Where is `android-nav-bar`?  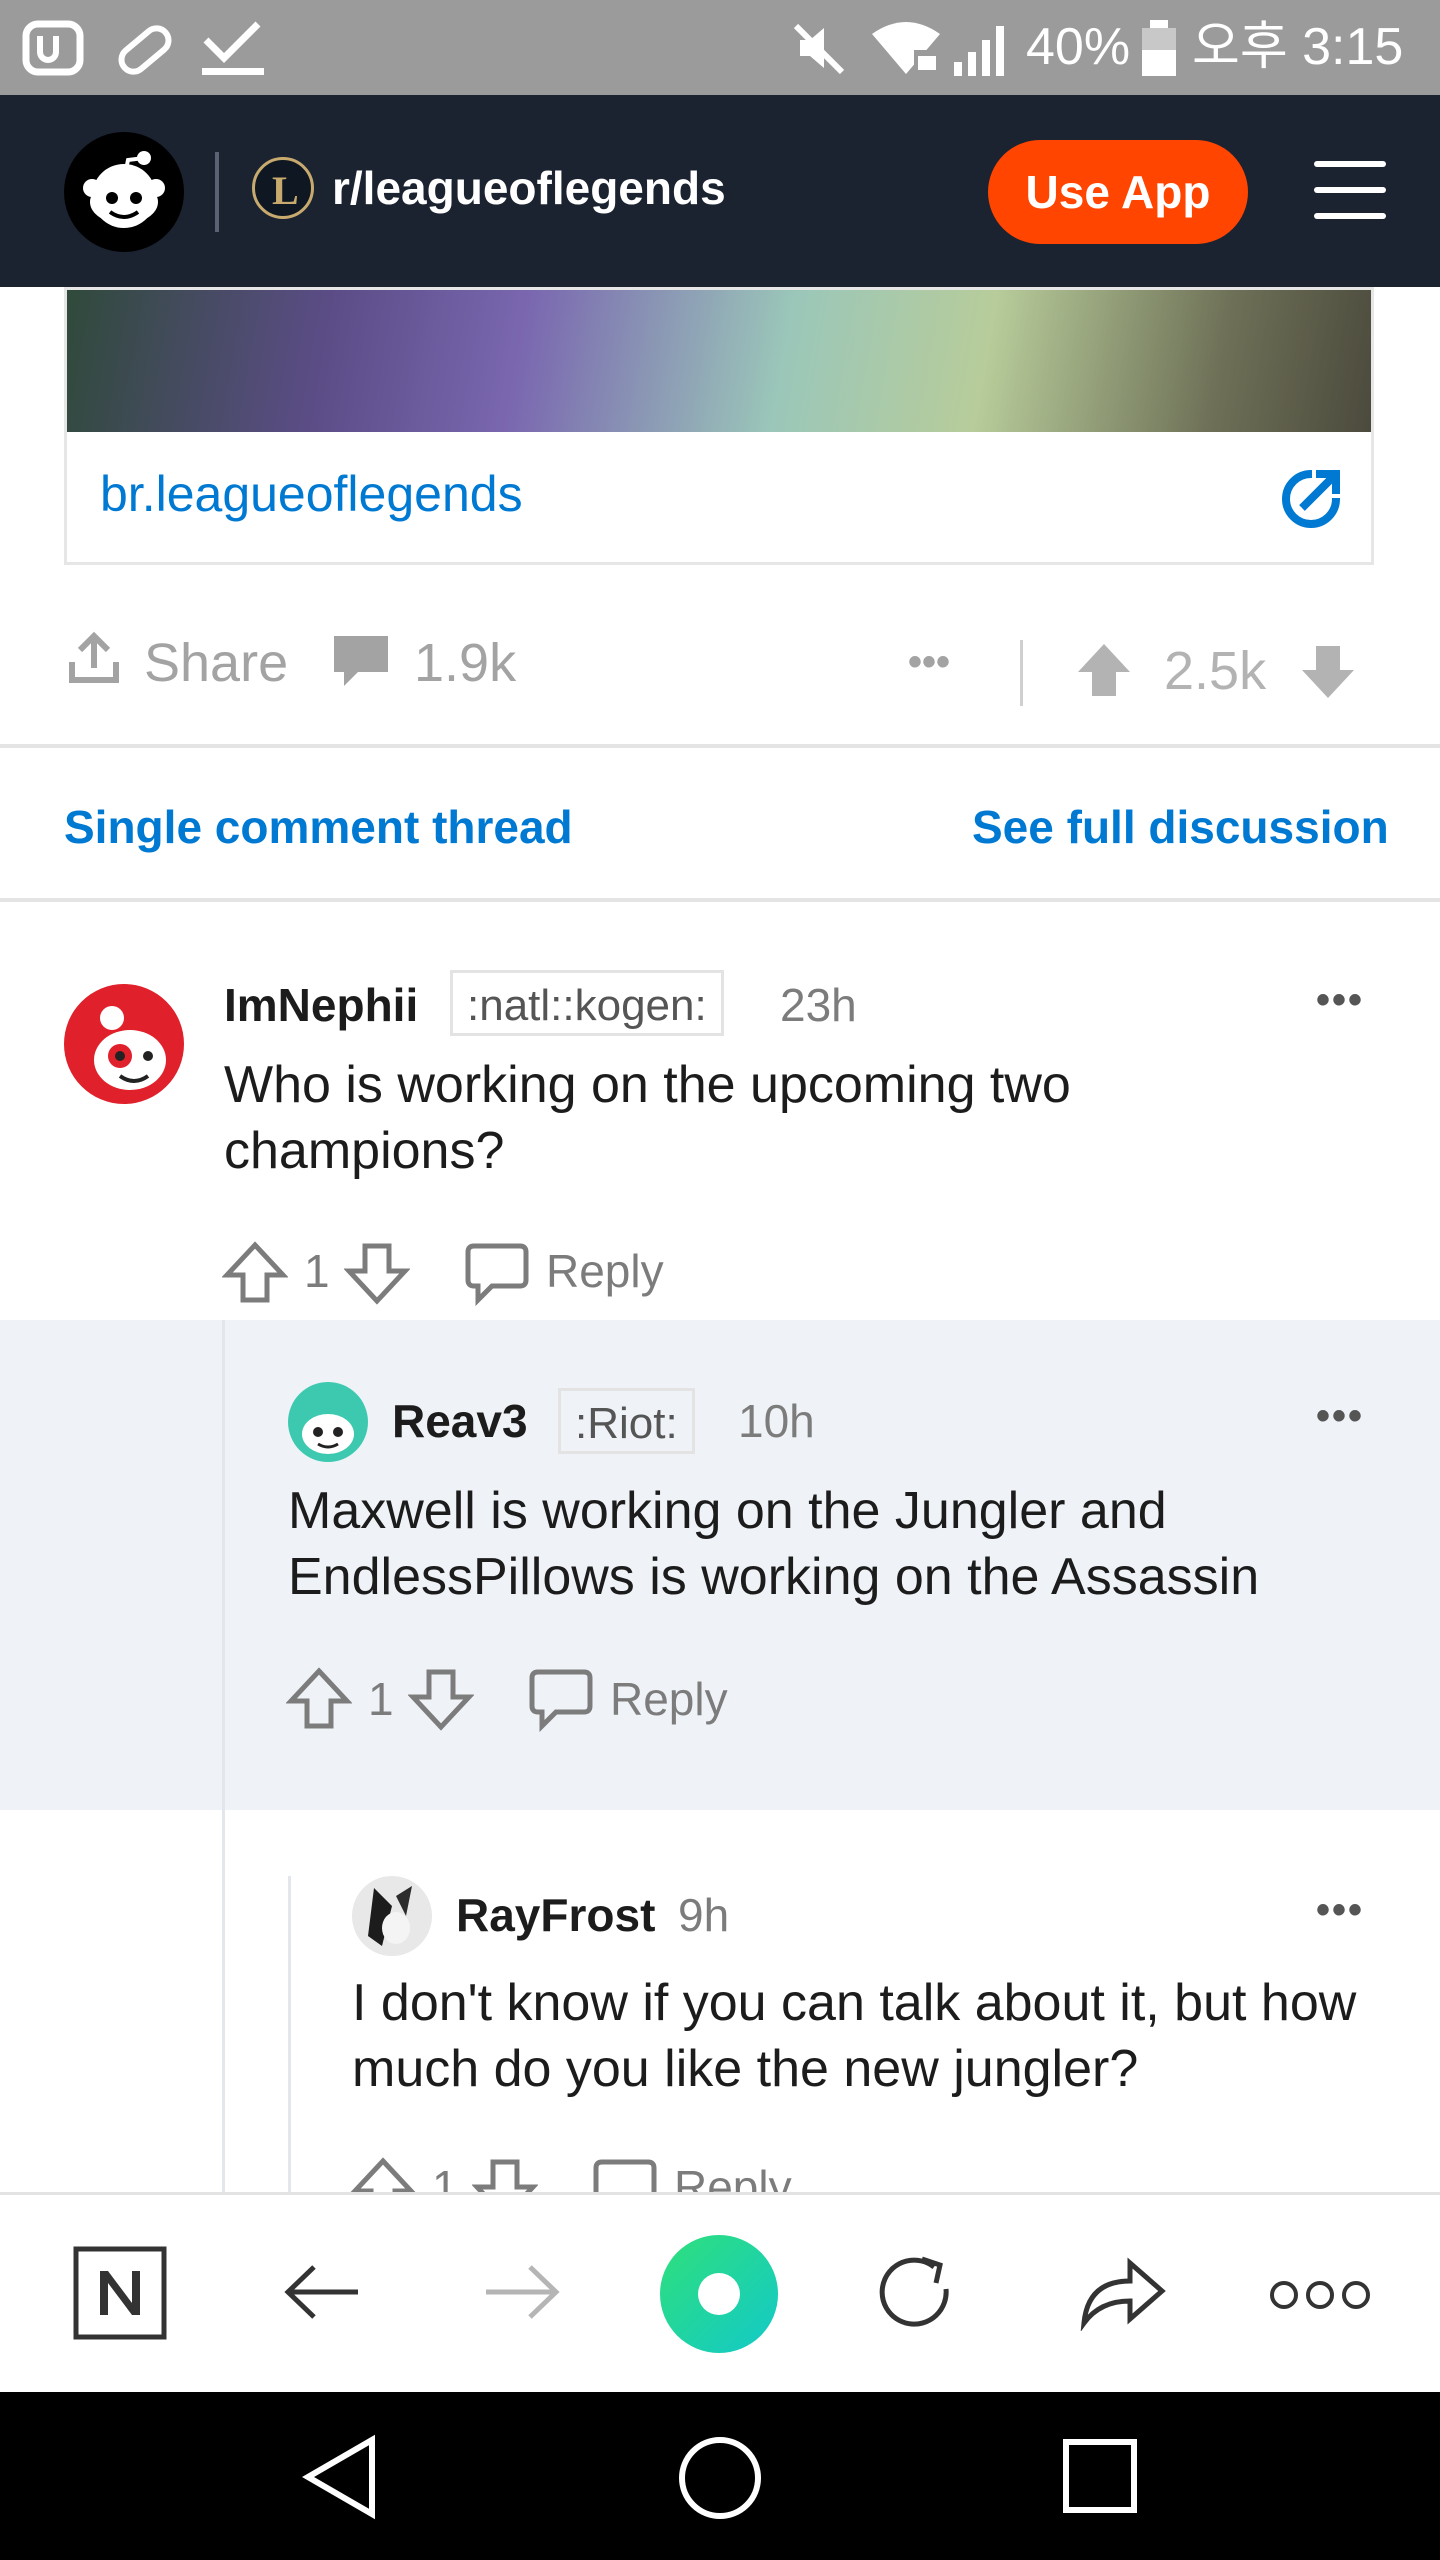 android-nav-bar is located at coordinates (720, 2476).